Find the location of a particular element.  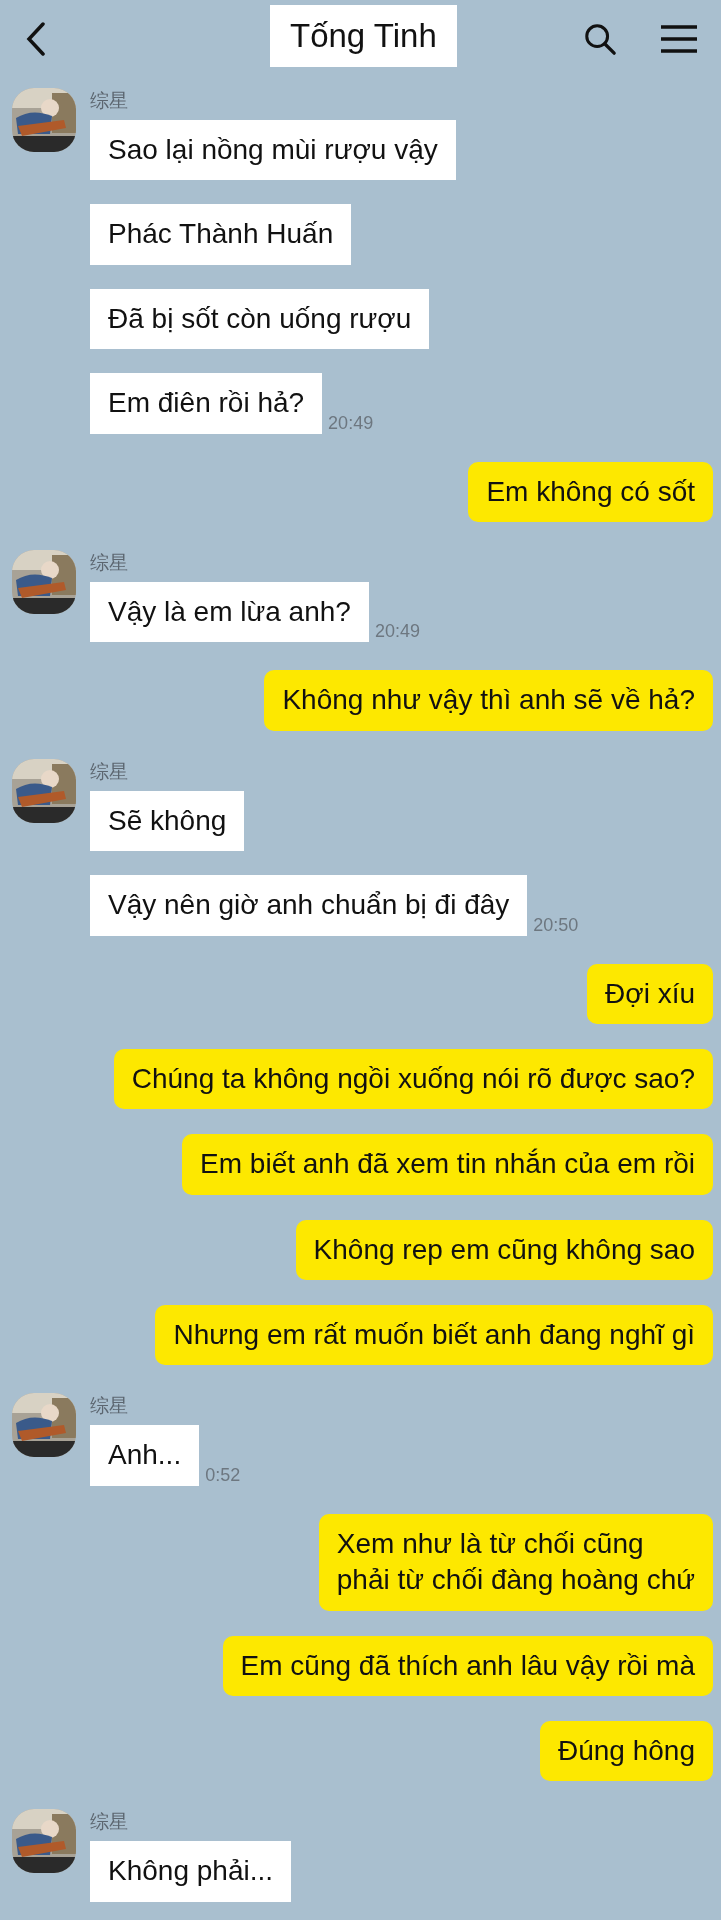

message-bubble: Phác Thành Huấn is located at coordinates (221, 234).